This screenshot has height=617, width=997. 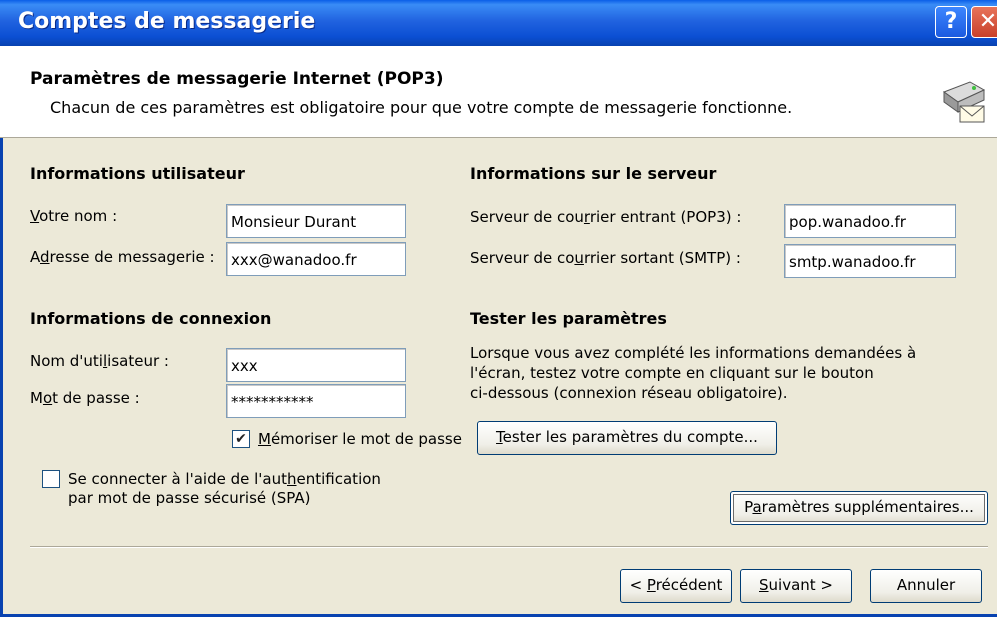 I want to click on remember-password-label: Mémoriser le mot de passe, so click(x=360, y=439).